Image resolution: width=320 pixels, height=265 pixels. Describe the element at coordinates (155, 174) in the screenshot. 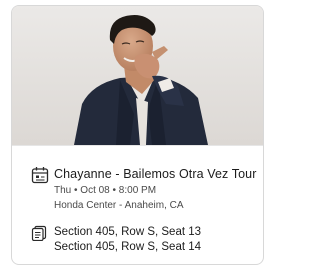

I see `event-title: Chayanne - Bailemos Otra Vez Tour` at that location.